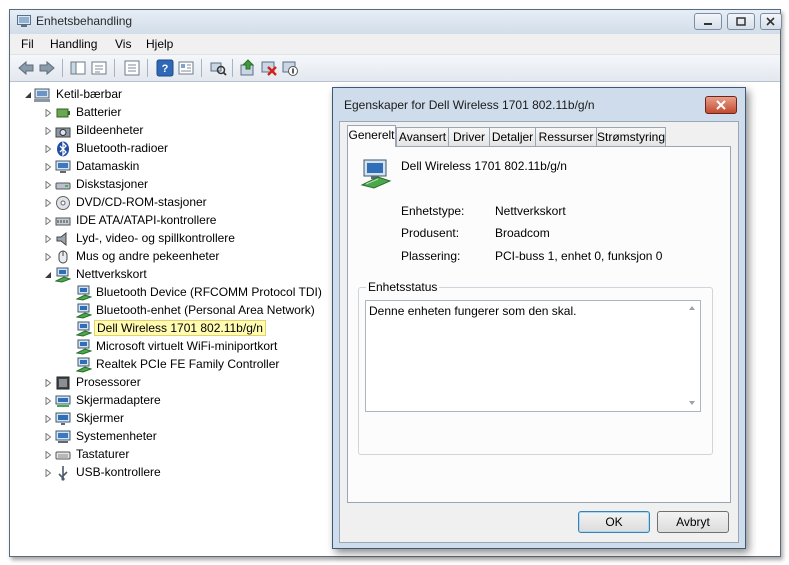  I want to click on ok-button: OK, so click(614, 522).